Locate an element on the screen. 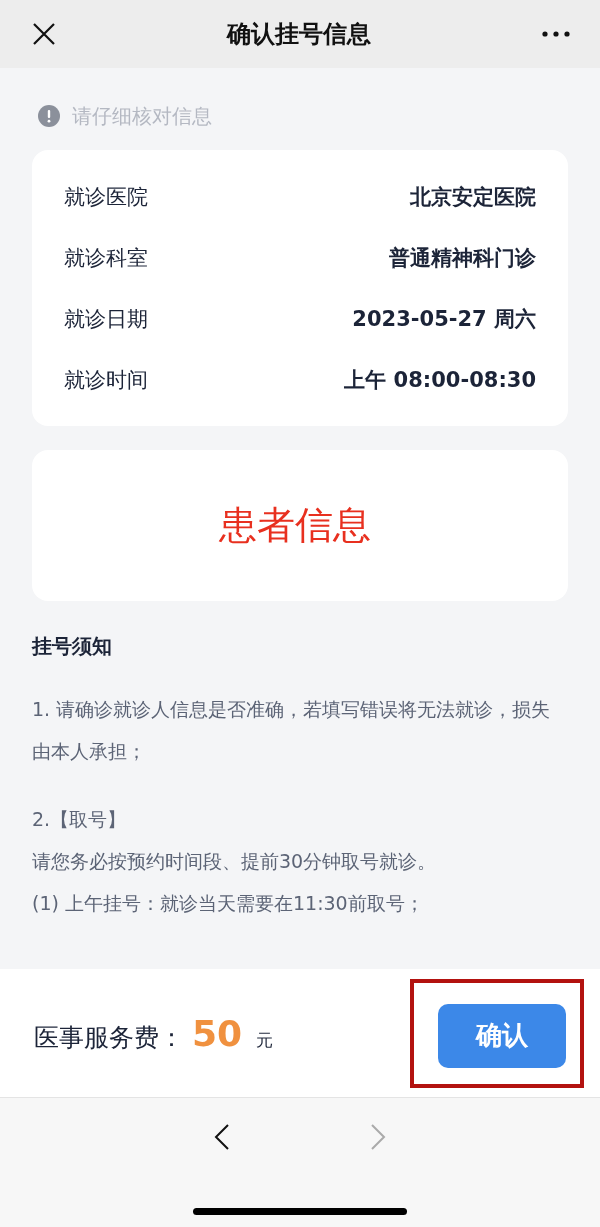 This screenshot has width=600, height=1227. patient-label: 患者信息 is located at coordinates (295, 525).